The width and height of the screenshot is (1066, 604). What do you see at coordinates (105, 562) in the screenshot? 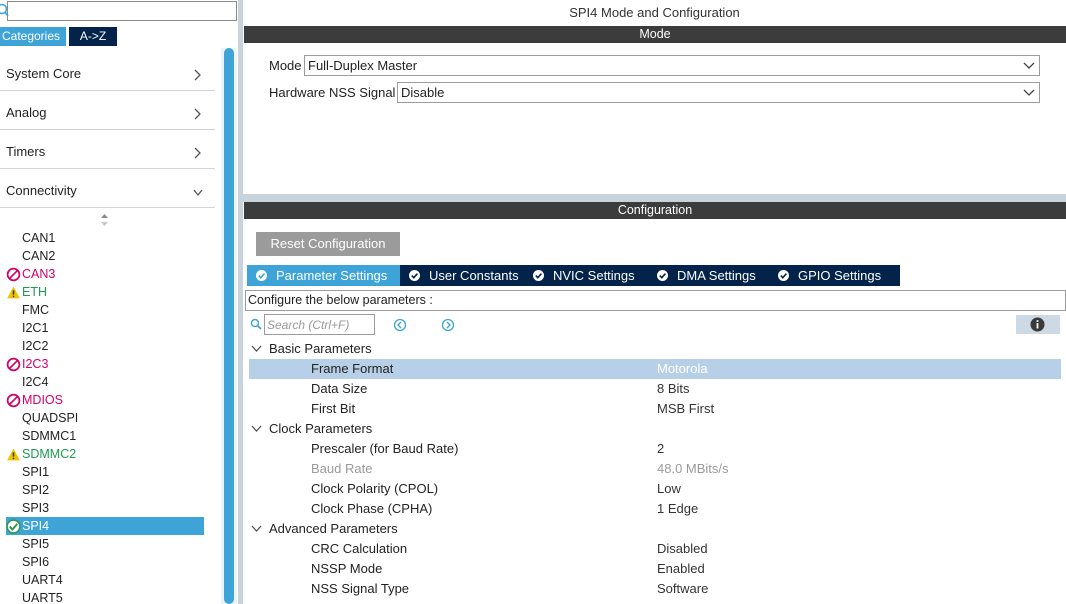
I see `peripheral-spi6: SPI6` at bounding box center [105, 562].